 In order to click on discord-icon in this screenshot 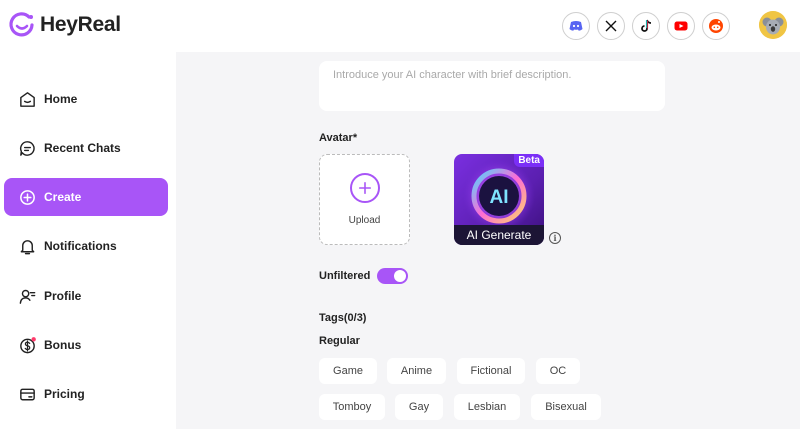, I will do `click(576, 26)`.